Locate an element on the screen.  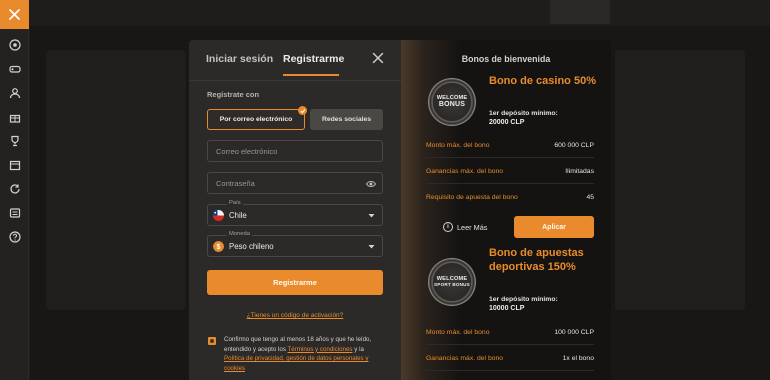
refresh-icon is located at coordinates (14, 189).